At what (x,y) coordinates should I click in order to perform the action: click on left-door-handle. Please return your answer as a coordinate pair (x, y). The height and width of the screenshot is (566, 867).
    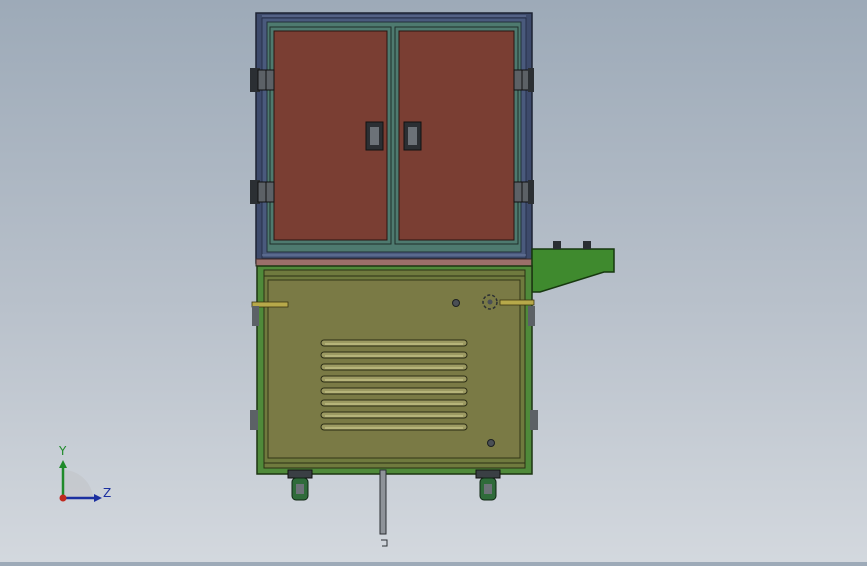
    Looking at the image, I should click on (374, 136).